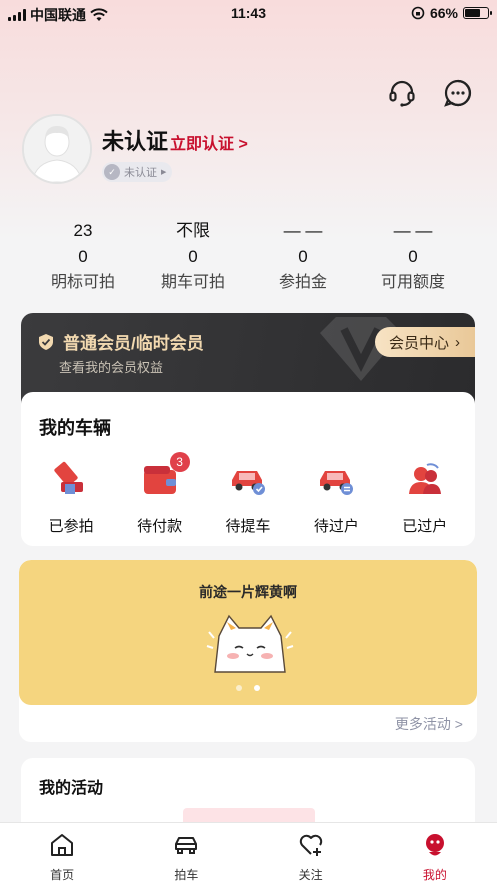 The image size is (497, 883). I want to click on cat-illustration, so click(250, 643).